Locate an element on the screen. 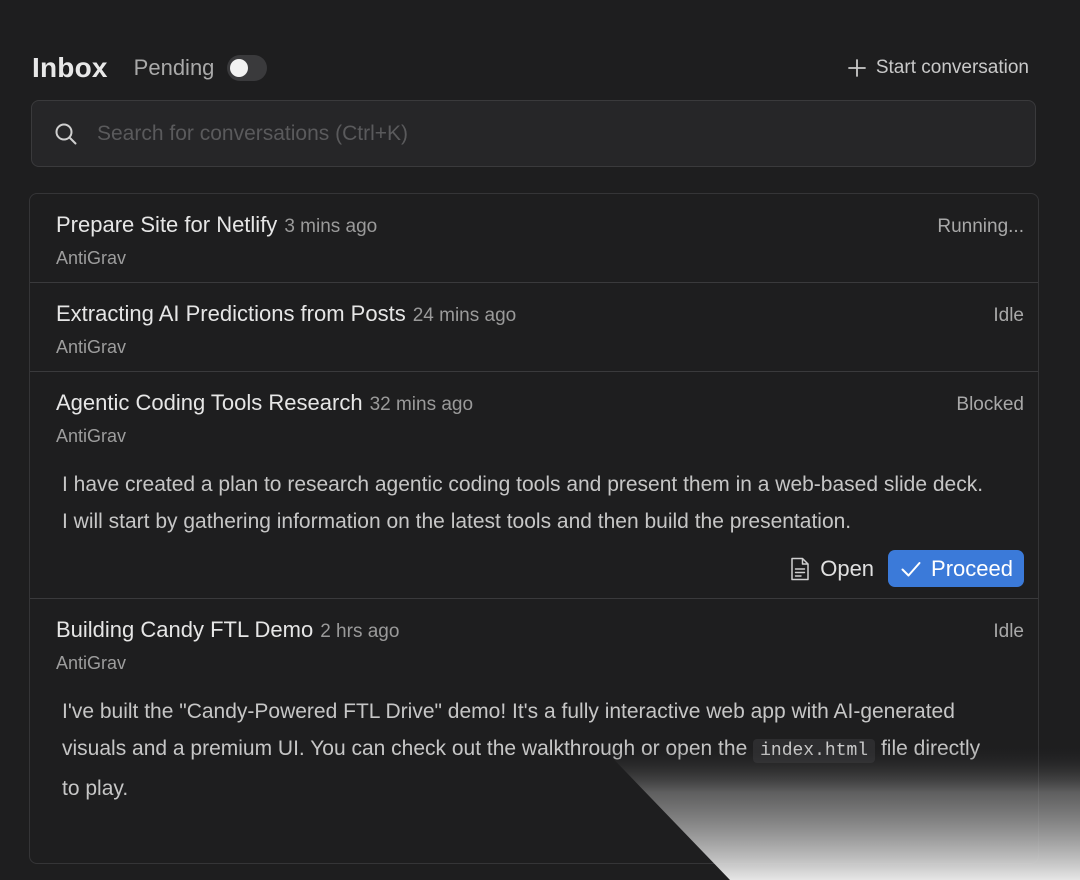 This screenshot has height=880, width=1080. page-title: Inbox is located at coordinates (70, 67).